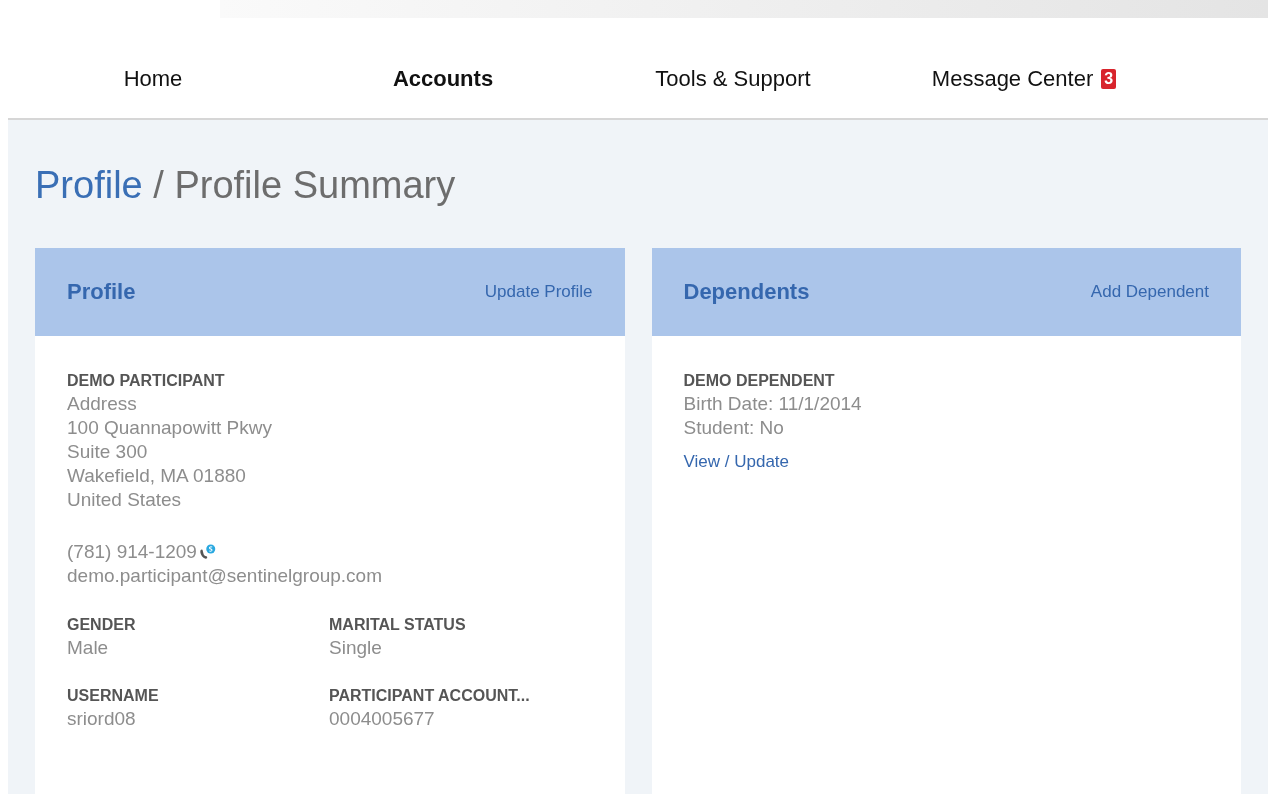 The image size is (1268, 794). What do you see at coordinates (89, 185) in the screenshot?
I see `breadcrumb-link: Profile` at bounding box center [89, 185].